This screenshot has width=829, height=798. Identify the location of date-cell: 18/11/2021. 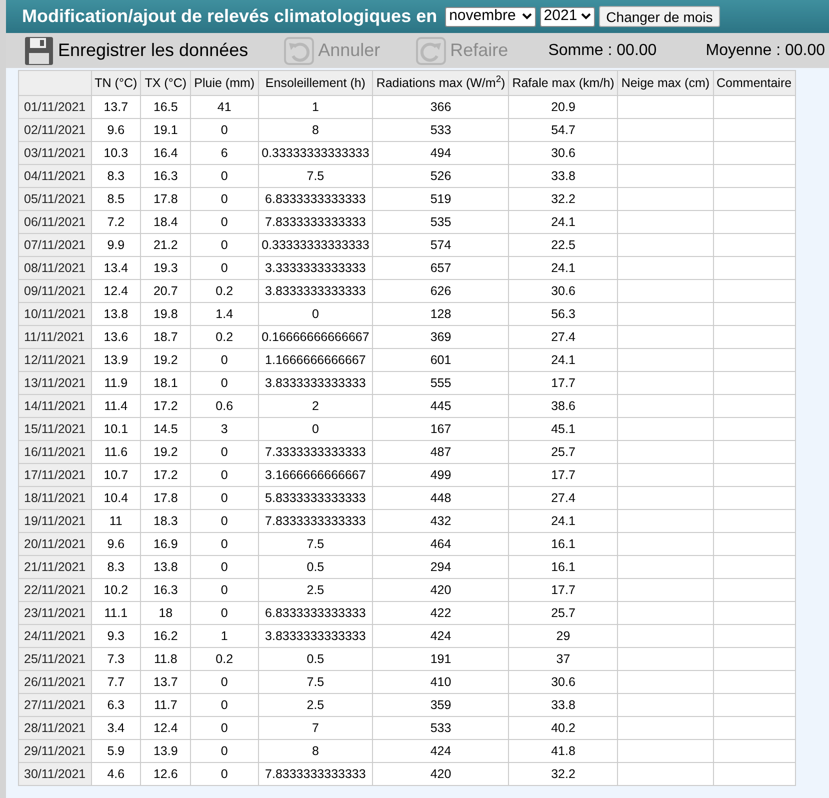
(55, 498).